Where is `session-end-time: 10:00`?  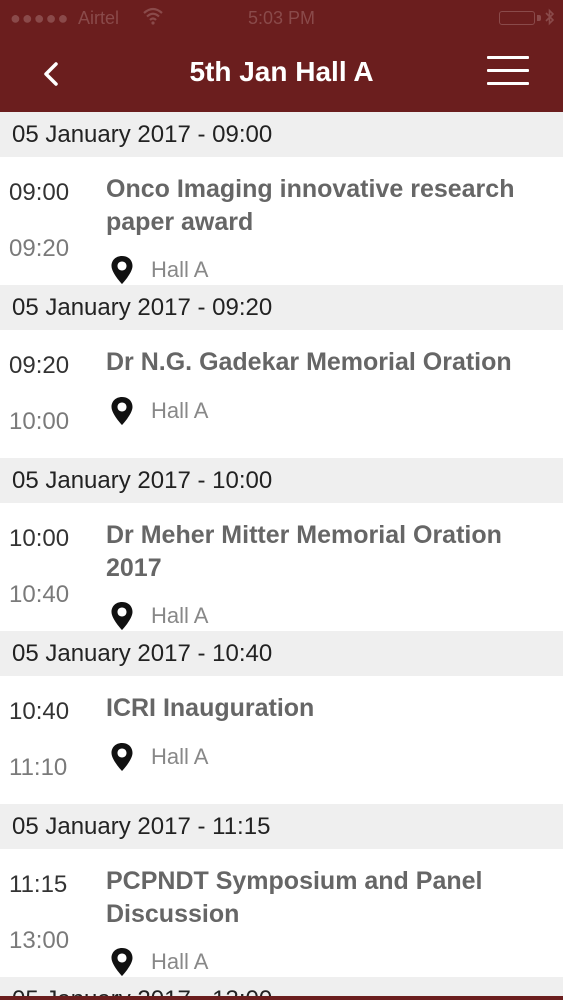 session-end-time: 10:00 is located at coordinates (39, 421).